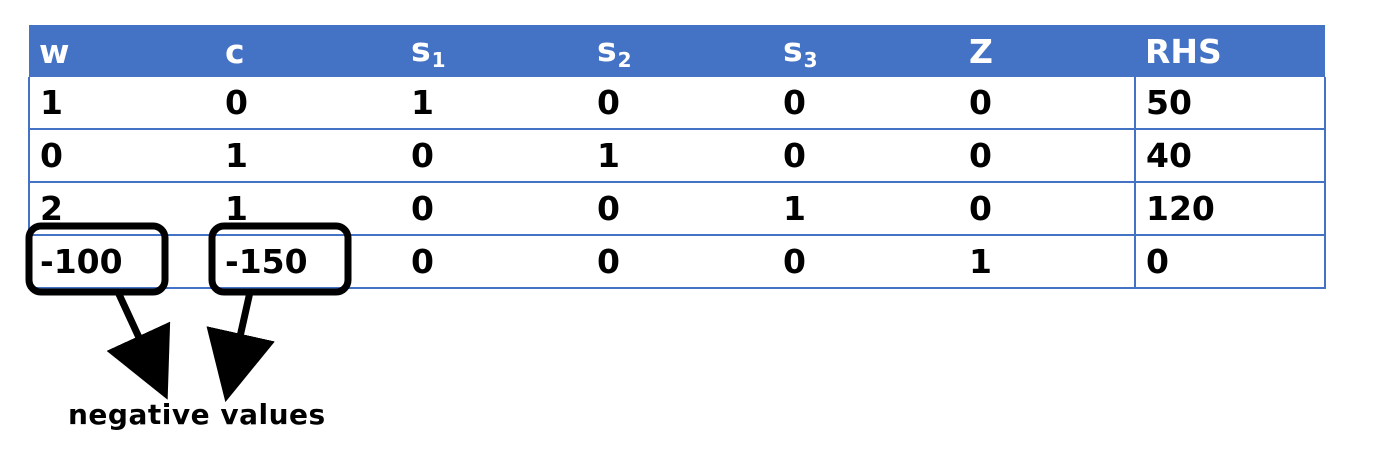 This screenshot has width=1400, height=452. I want to click on negative-values-label: negative values, so click(197, 414).